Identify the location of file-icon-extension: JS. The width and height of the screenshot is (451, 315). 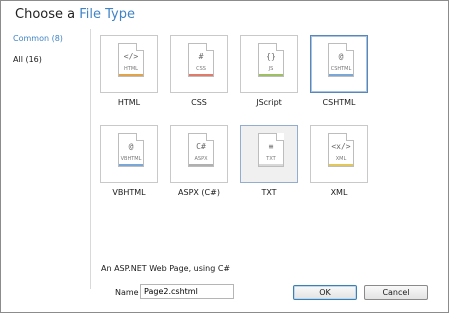
(271, 69).